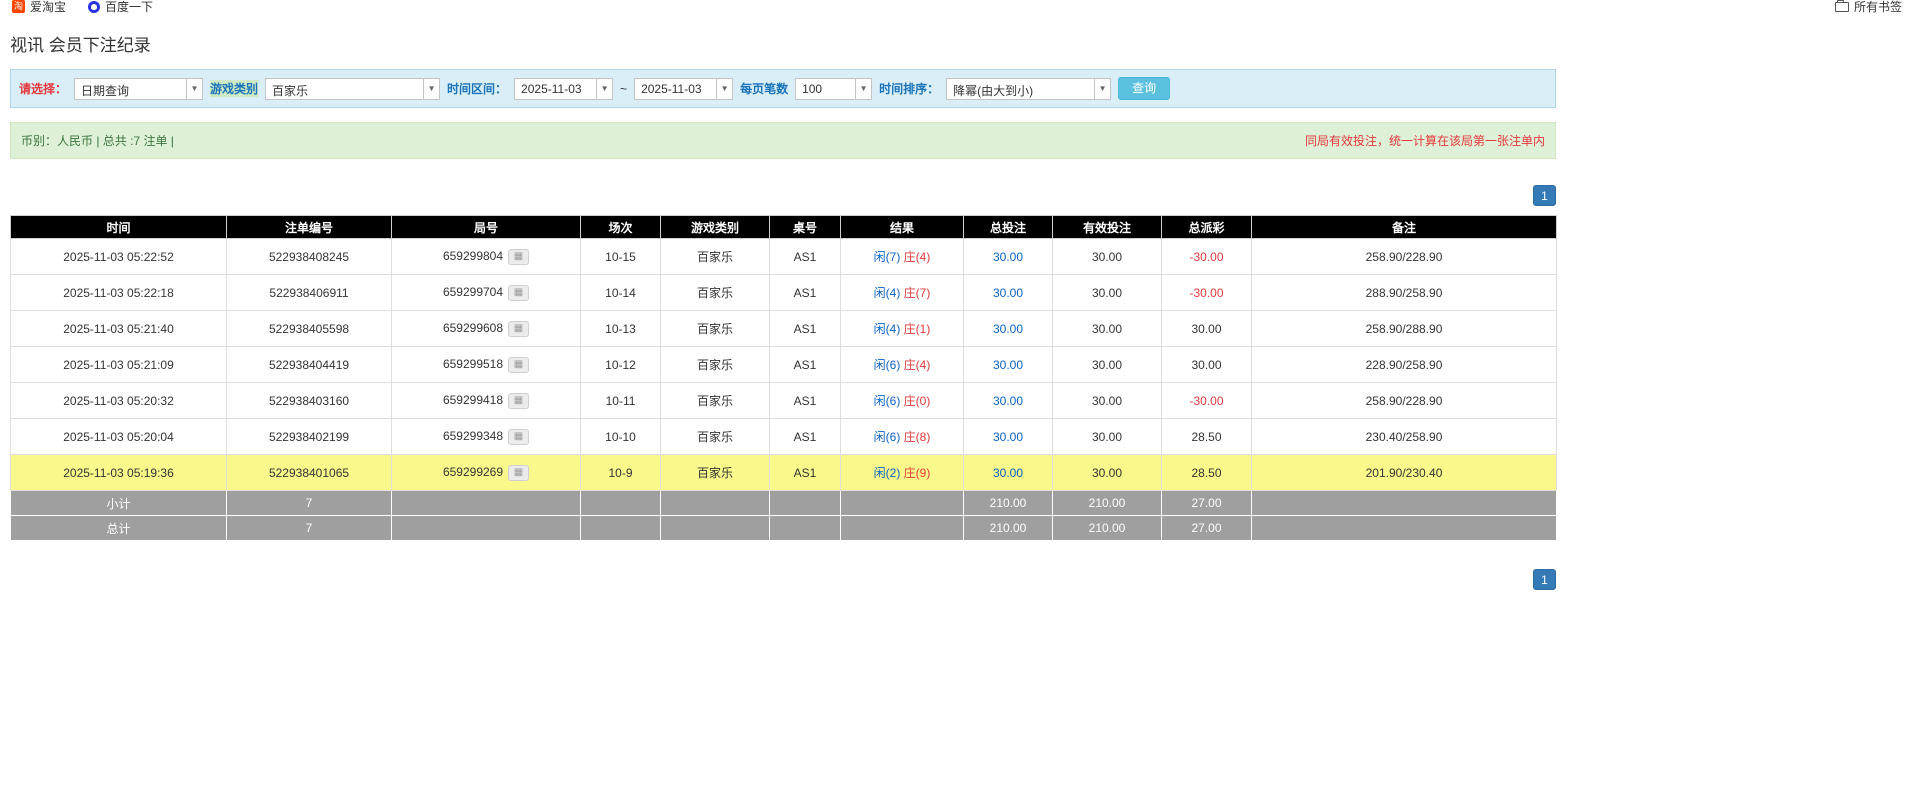 Image resolution: width=1914 pixels, height=795 pixels. Describe the element at coordinates (43, 89) in the screenshot. I see `select-label: 请选择：` at that location.